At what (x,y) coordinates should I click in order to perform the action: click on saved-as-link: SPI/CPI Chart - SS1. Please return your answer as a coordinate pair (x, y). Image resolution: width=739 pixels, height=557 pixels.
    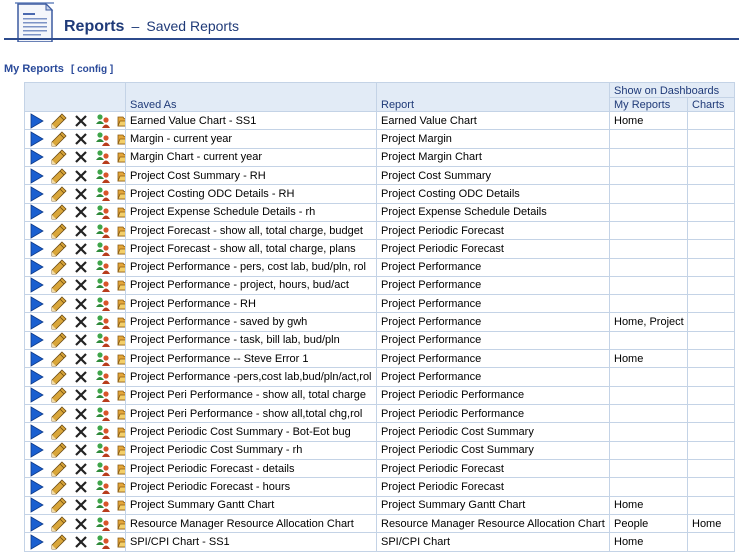
    Looking at the image, I should click on (180, 542).